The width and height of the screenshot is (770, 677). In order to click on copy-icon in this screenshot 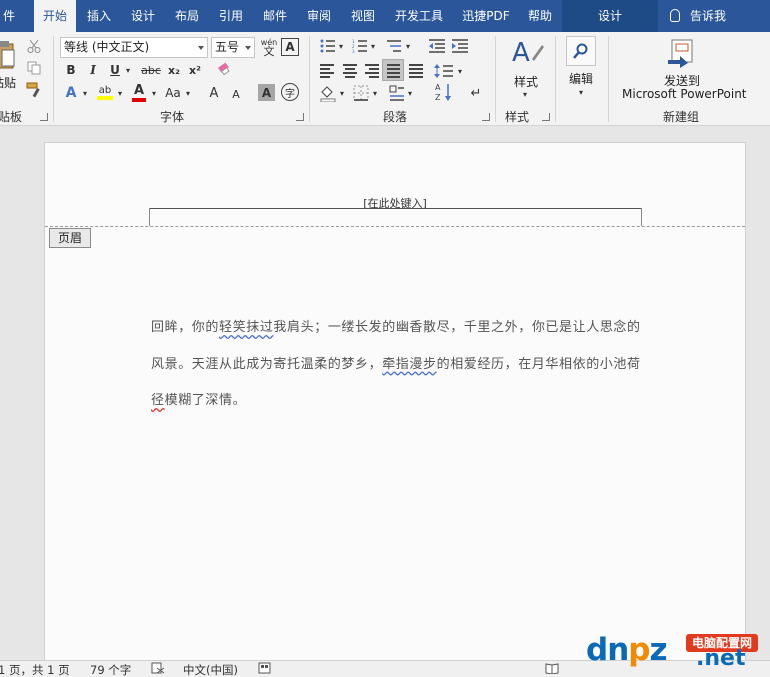, I will do `click(34, 68)`.